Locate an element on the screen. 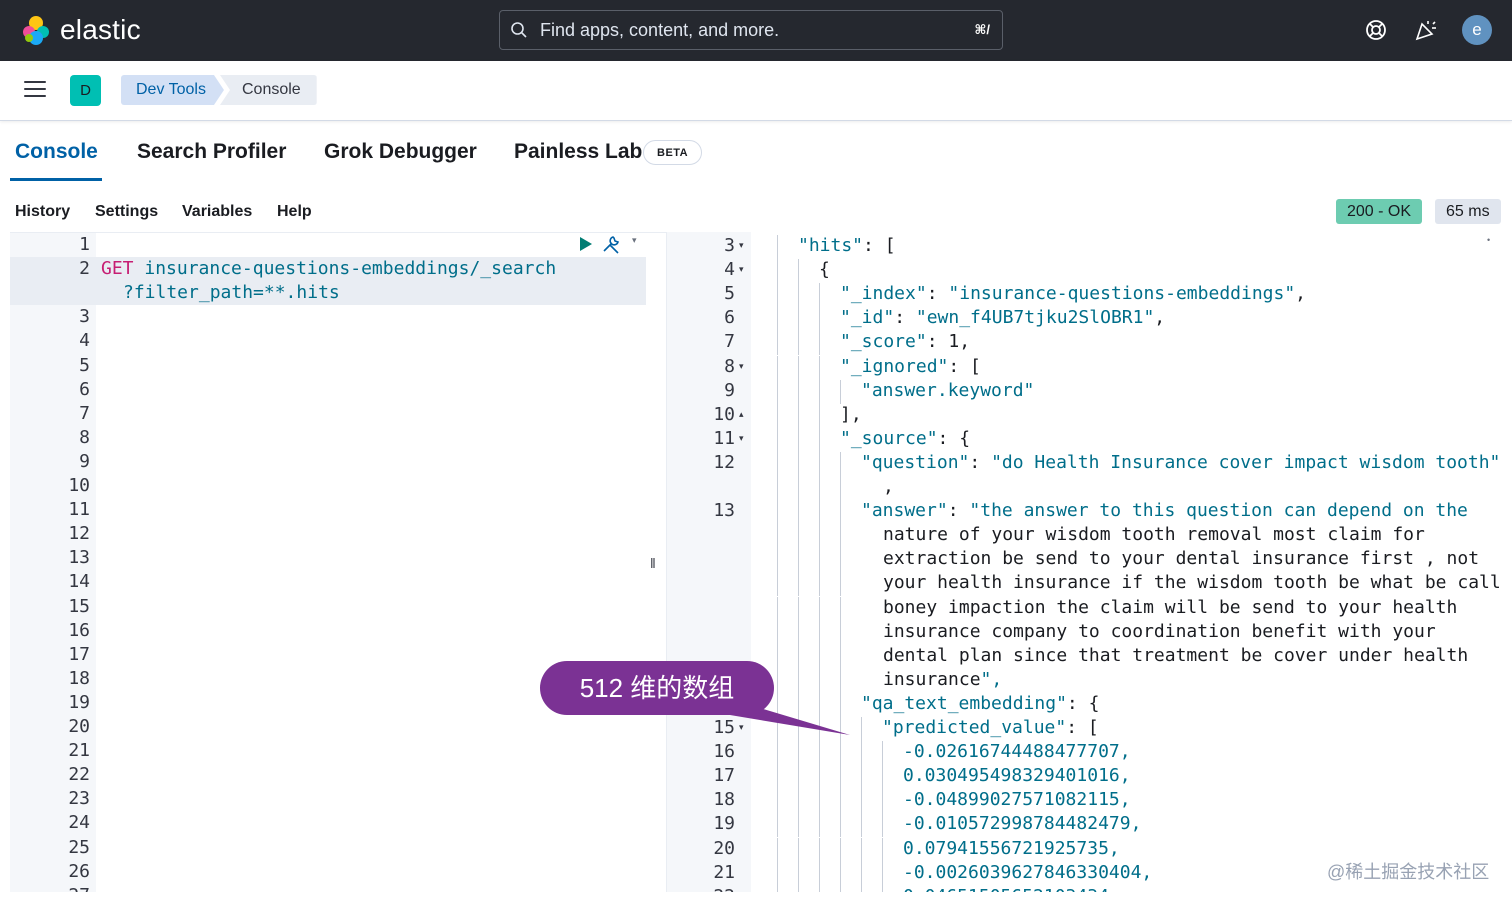  watermark: @稀土掘金技术社区 is located at coordinates (1408, 872).